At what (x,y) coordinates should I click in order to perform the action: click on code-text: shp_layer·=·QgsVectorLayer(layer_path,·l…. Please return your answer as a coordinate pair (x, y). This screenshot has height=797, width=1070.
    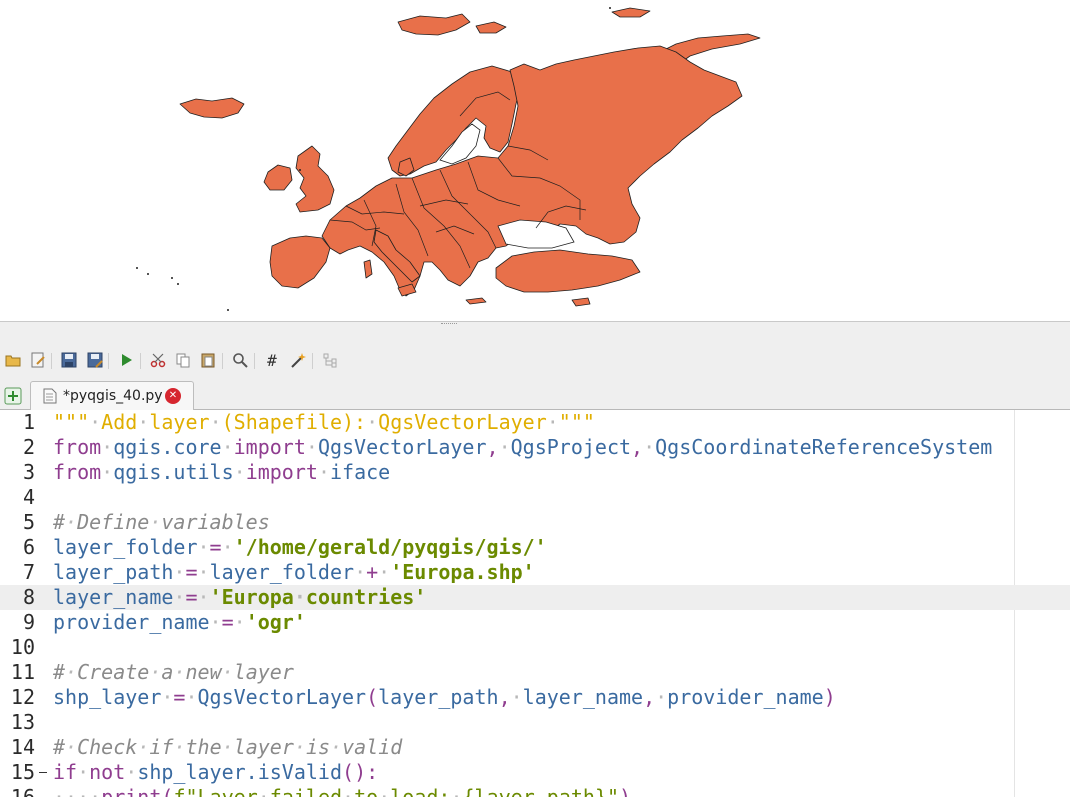
    Looking at the image, I should click on (444, 697).